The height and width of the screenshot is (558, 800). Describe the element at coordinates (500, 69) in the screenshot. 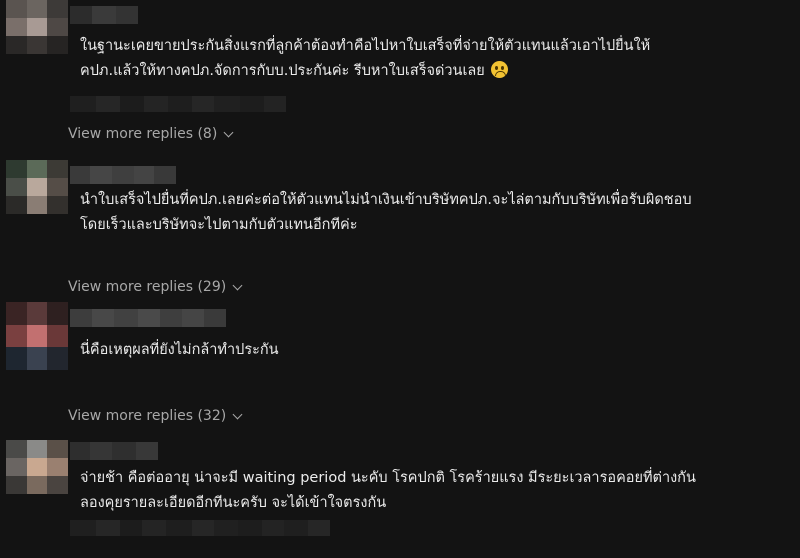

I see `frowning-face-icon` at that location.